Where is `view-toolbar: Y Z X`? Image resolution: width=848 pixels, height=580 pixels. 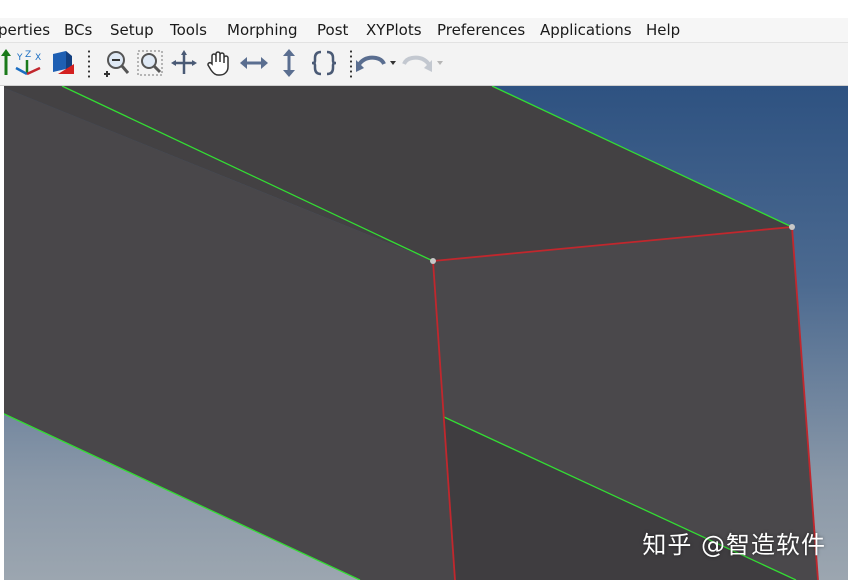
view-toolbar: Y Z X is located at coordinates (424, 64).